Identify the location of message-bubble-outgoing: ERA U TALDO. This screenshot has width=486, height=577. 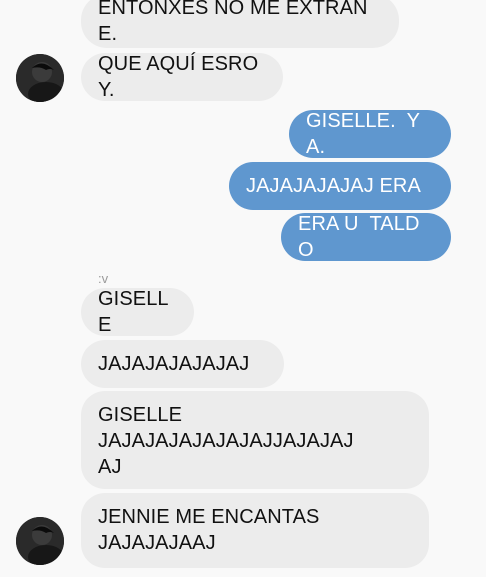
(366, 237).